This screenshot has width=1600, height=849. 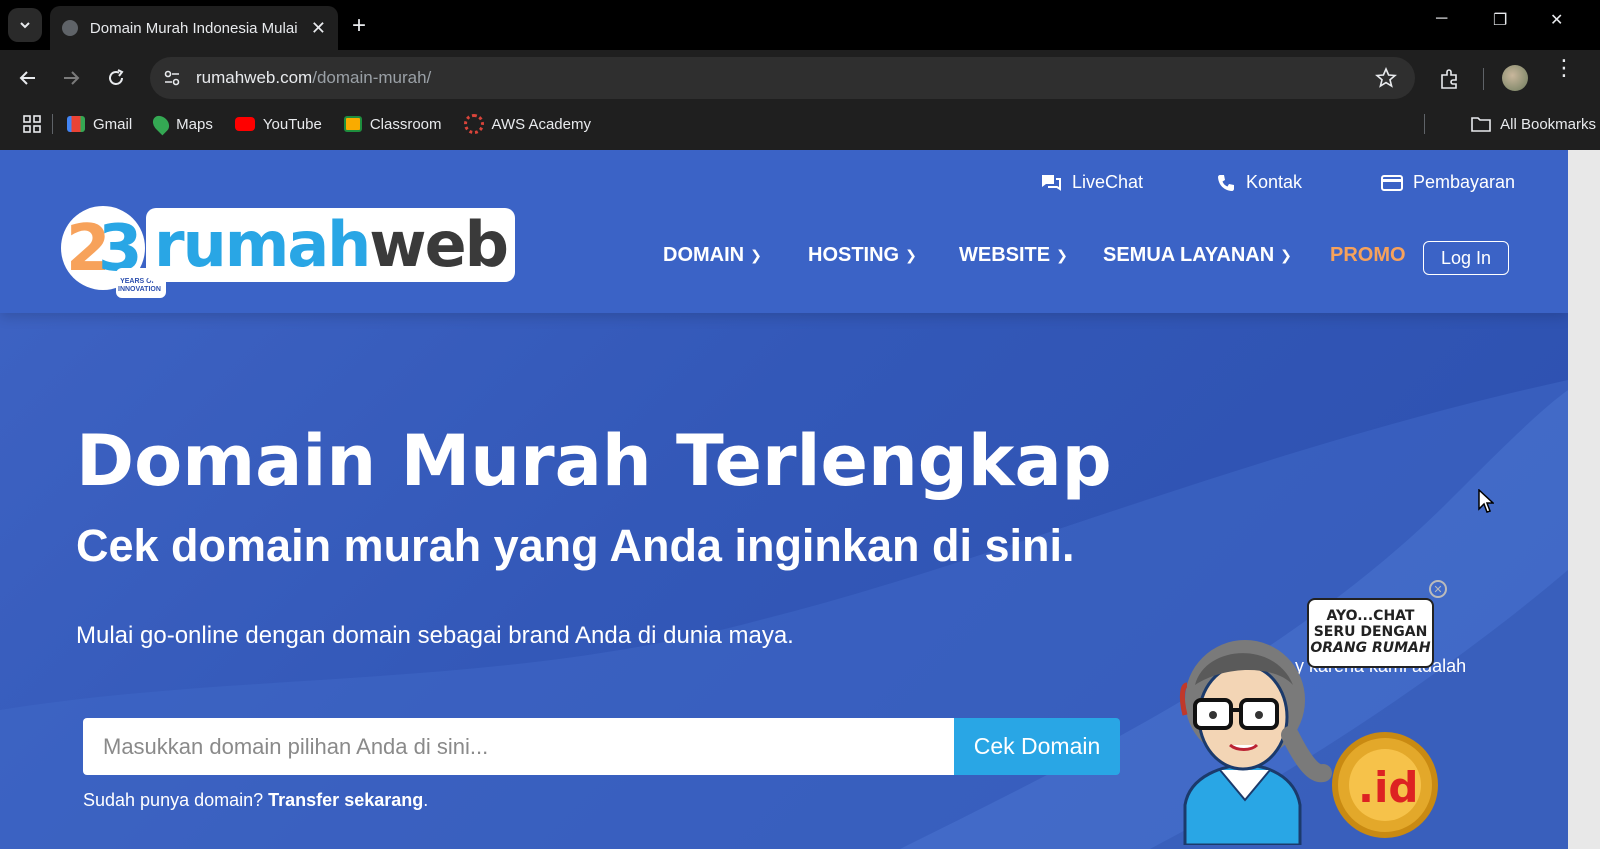 I want to click on id-accredited-badge-icon: .id, so click(x=1385, y=785).